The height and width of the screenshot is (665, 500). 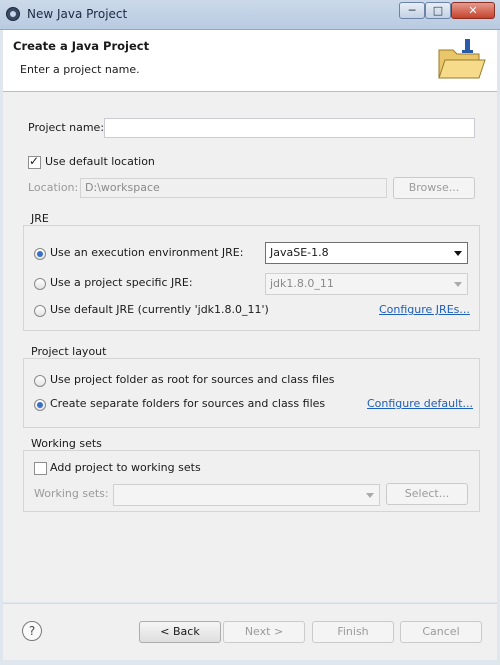 I want to click on project-specific-jre-value: jdk1.8.0_11, so click(x=302, y=283).